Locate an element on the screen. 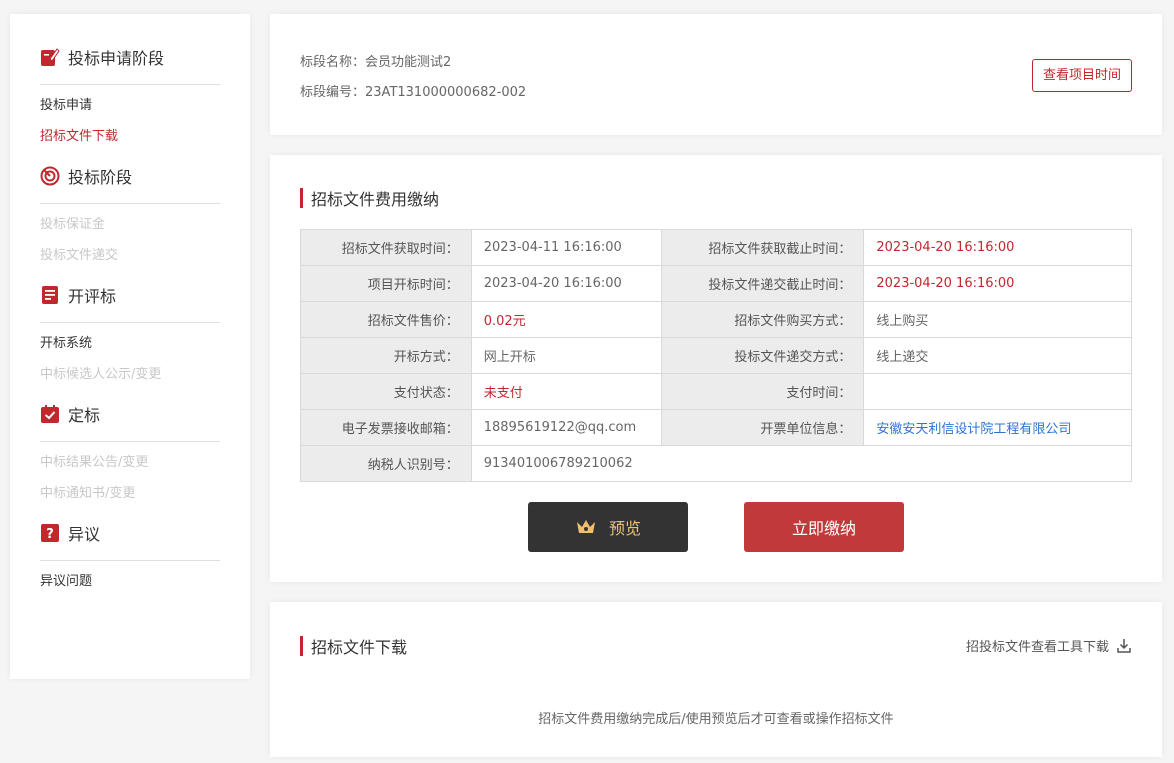 The height and width of the screenshot is (763, 1174). fee-cell-label: 纳税人识别号： is located at coordinates (386, 463).